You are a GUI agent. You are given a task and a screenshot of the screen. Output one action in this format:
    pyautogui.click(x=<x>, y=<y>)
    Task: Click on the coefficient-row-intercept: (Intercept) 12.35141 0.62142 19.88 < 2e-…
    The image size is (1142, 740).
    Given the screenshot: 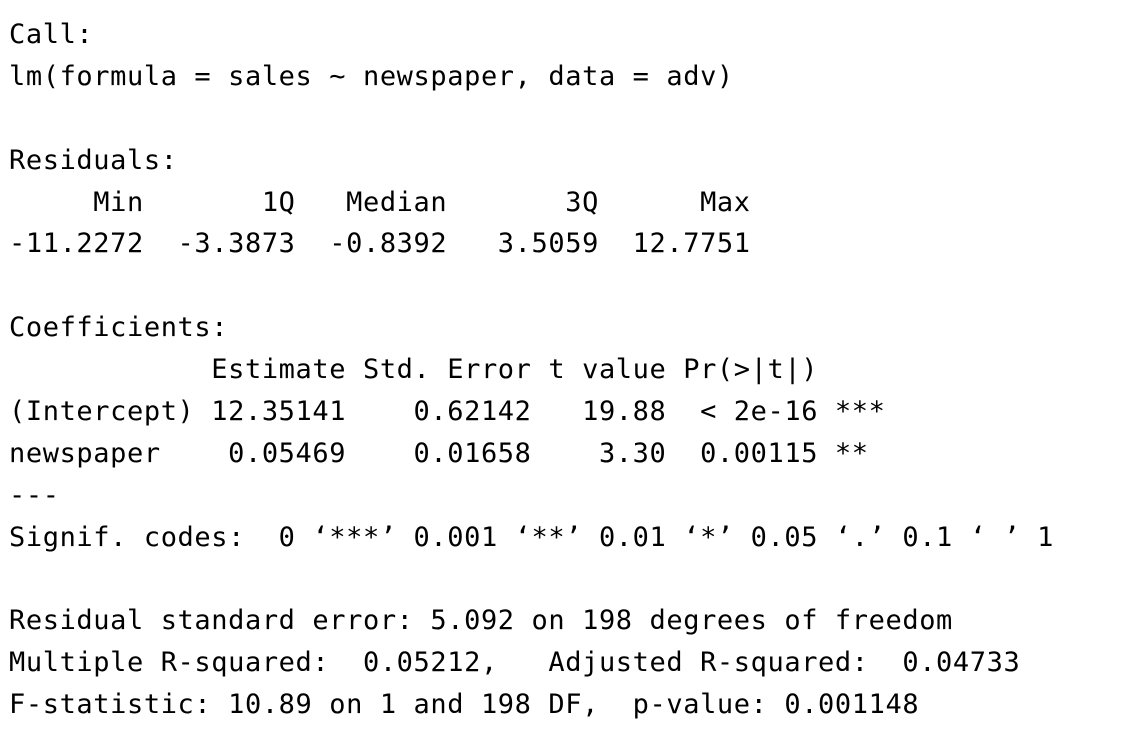 What is the action you would take?
    pyautogui.click(x=447, y=412)
    